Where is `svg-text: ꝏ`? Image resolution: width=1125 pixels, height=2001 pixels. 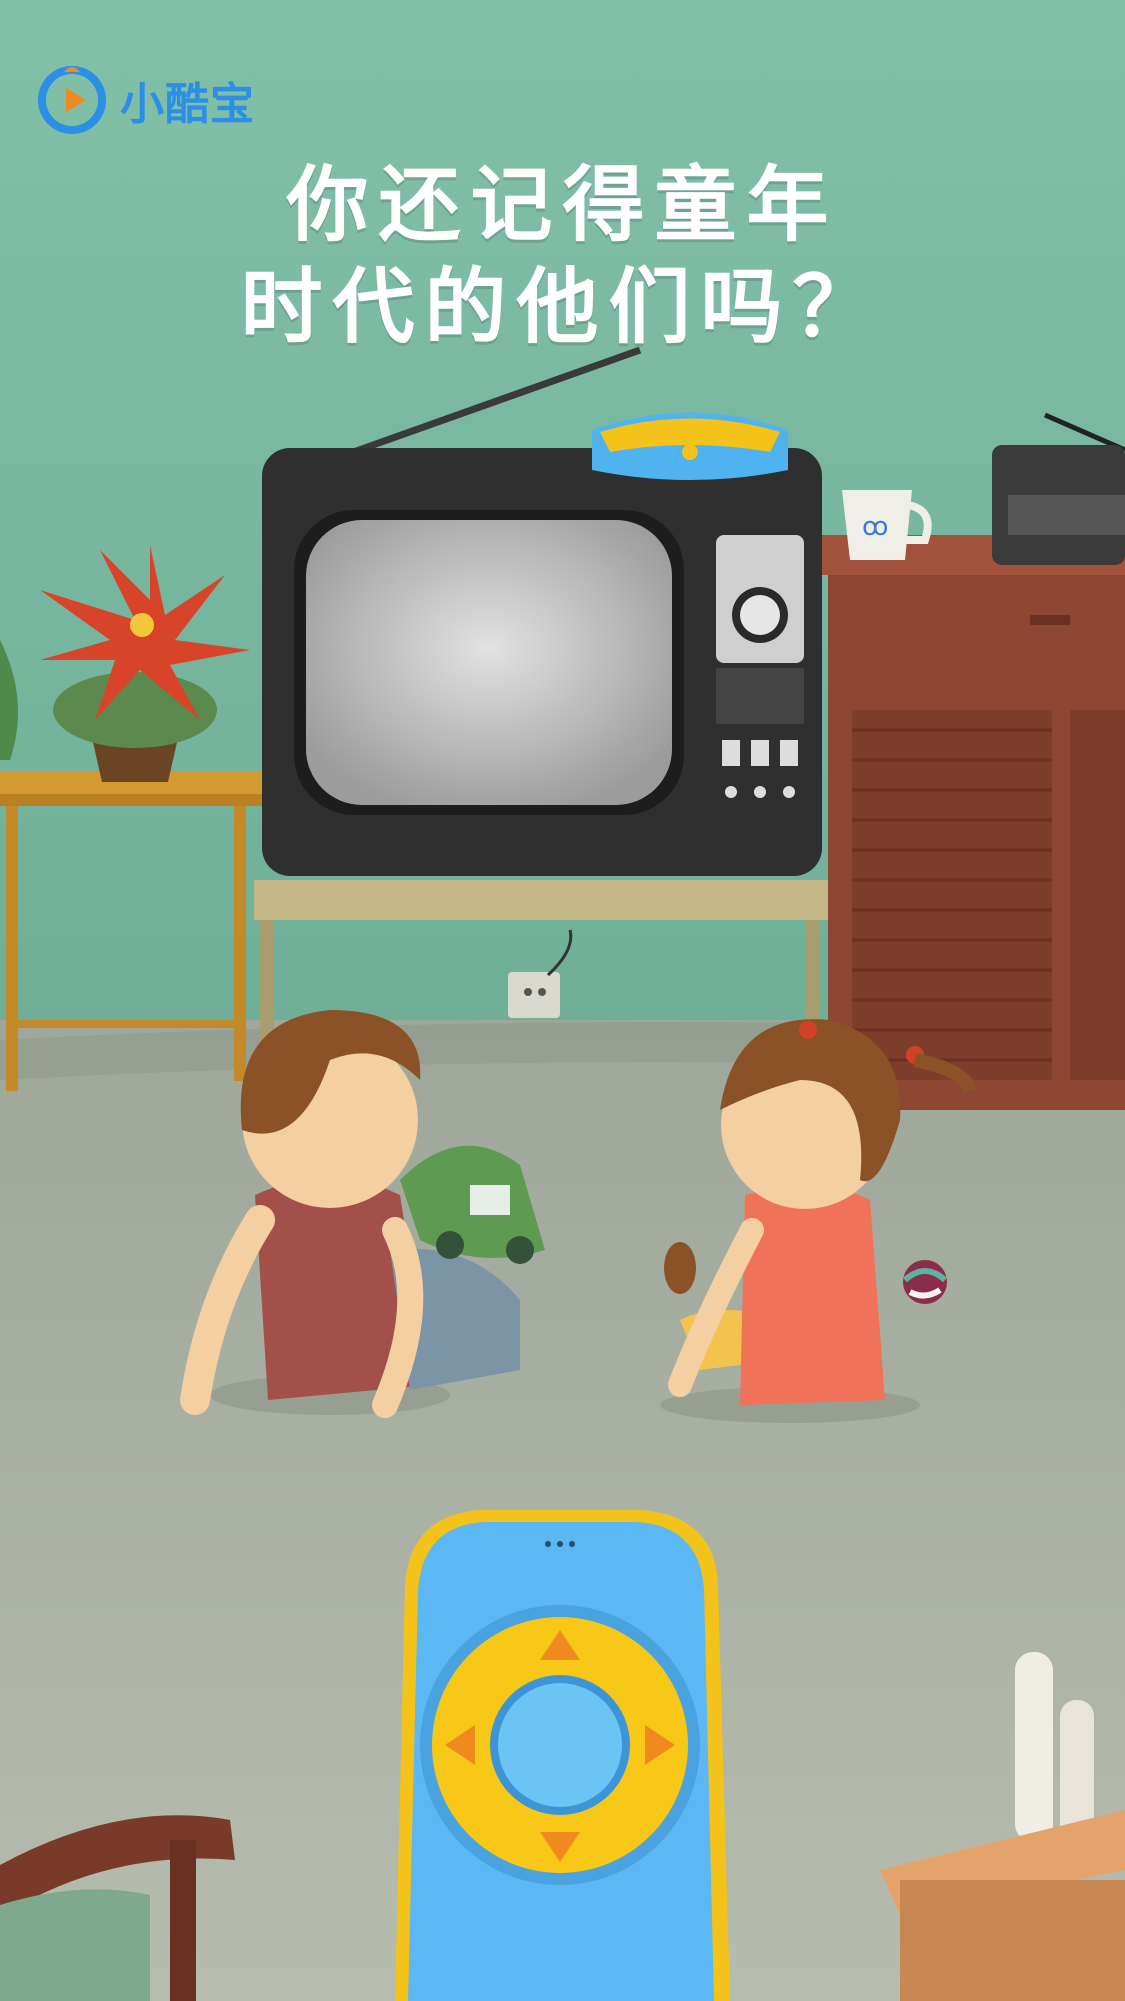
svg-text: ꝏ is located at coordinates (875, 527).